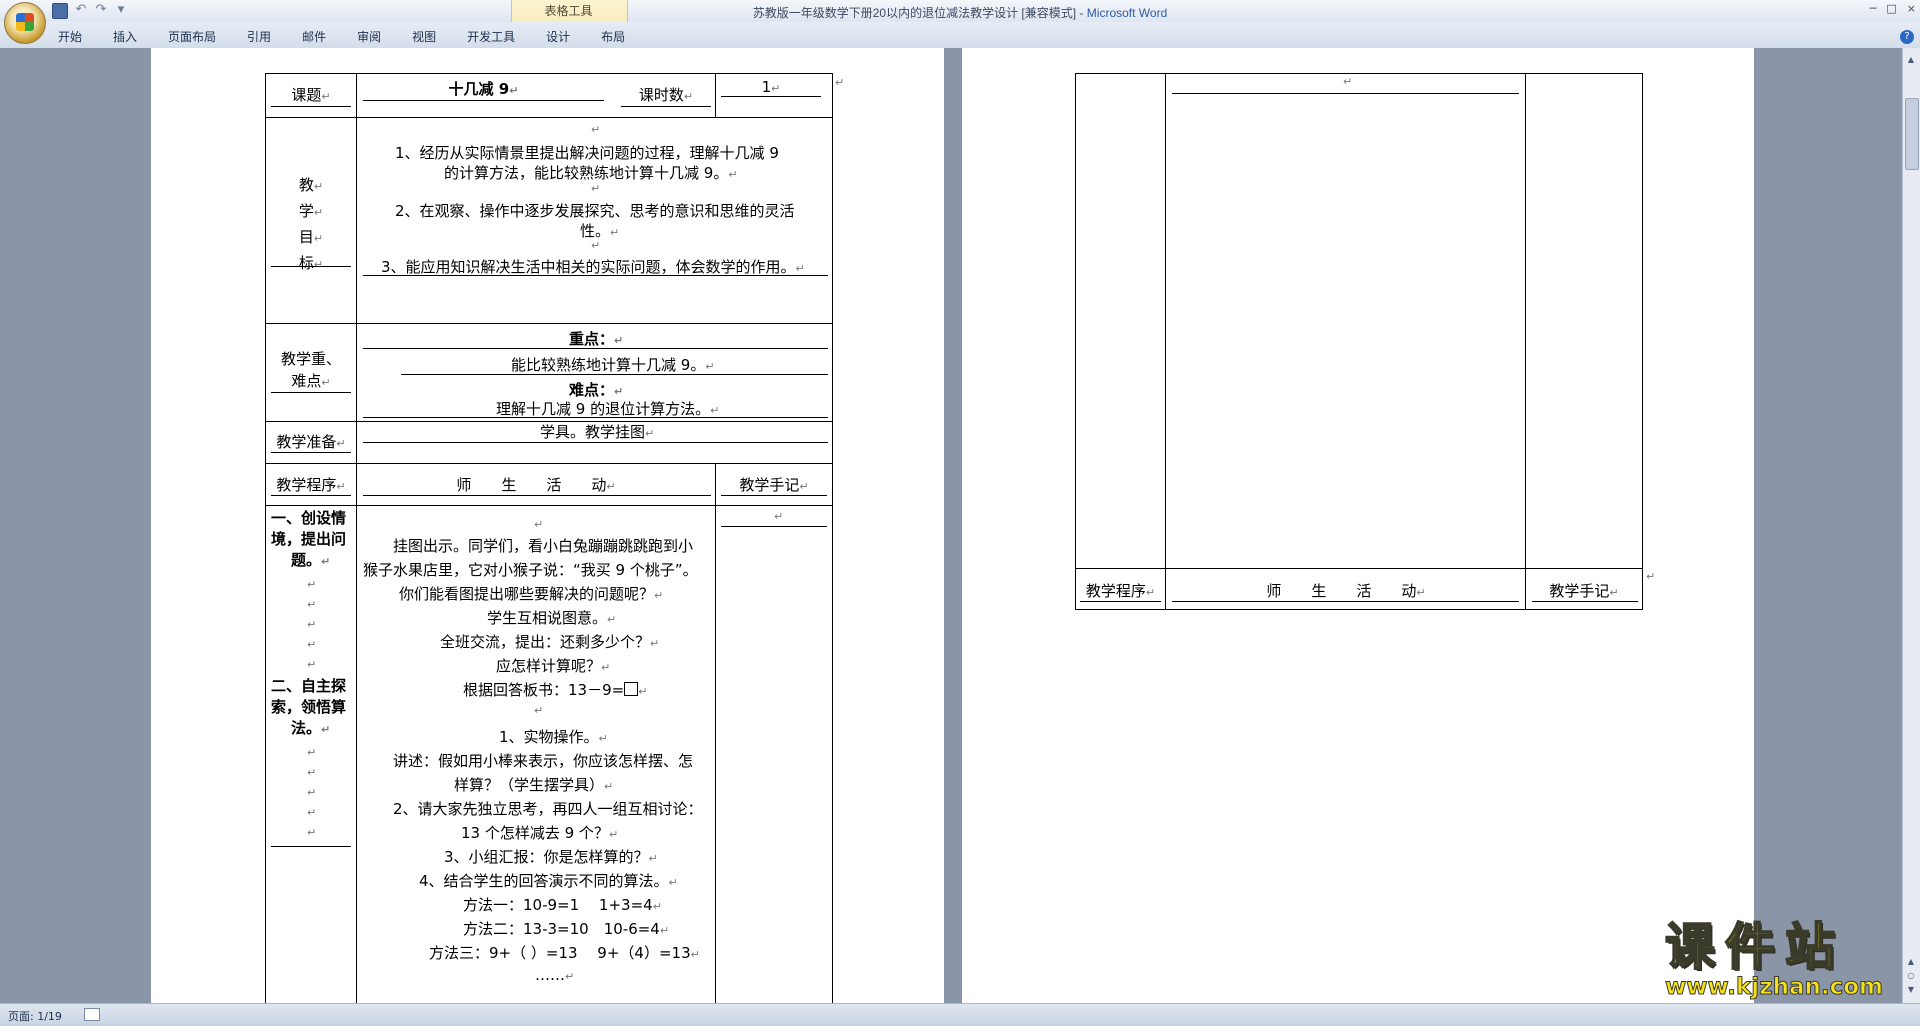 The width and height of the screenshot is (1920, 1026). I want to click on scroll-up-icon: ▲, so click(1911, 60).